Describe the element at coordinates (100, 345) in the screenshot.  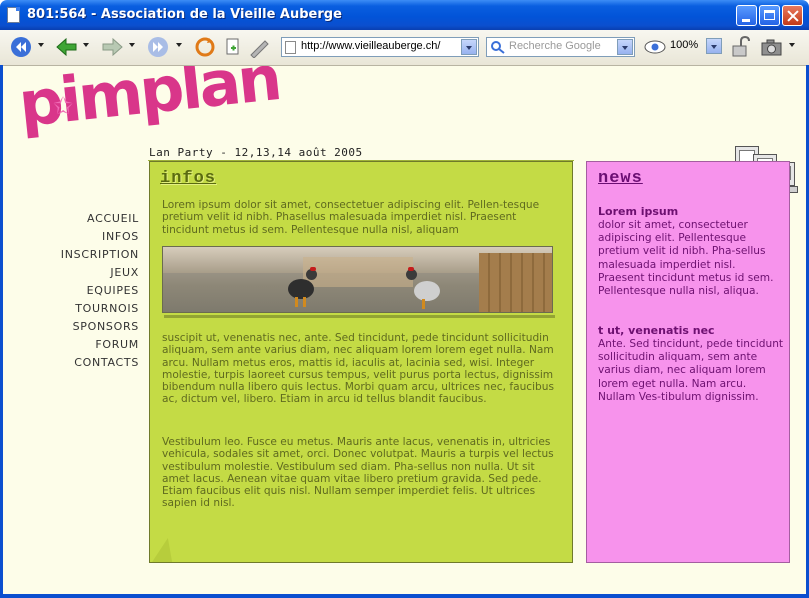
I see `nav-forum: FORUM` at that location.